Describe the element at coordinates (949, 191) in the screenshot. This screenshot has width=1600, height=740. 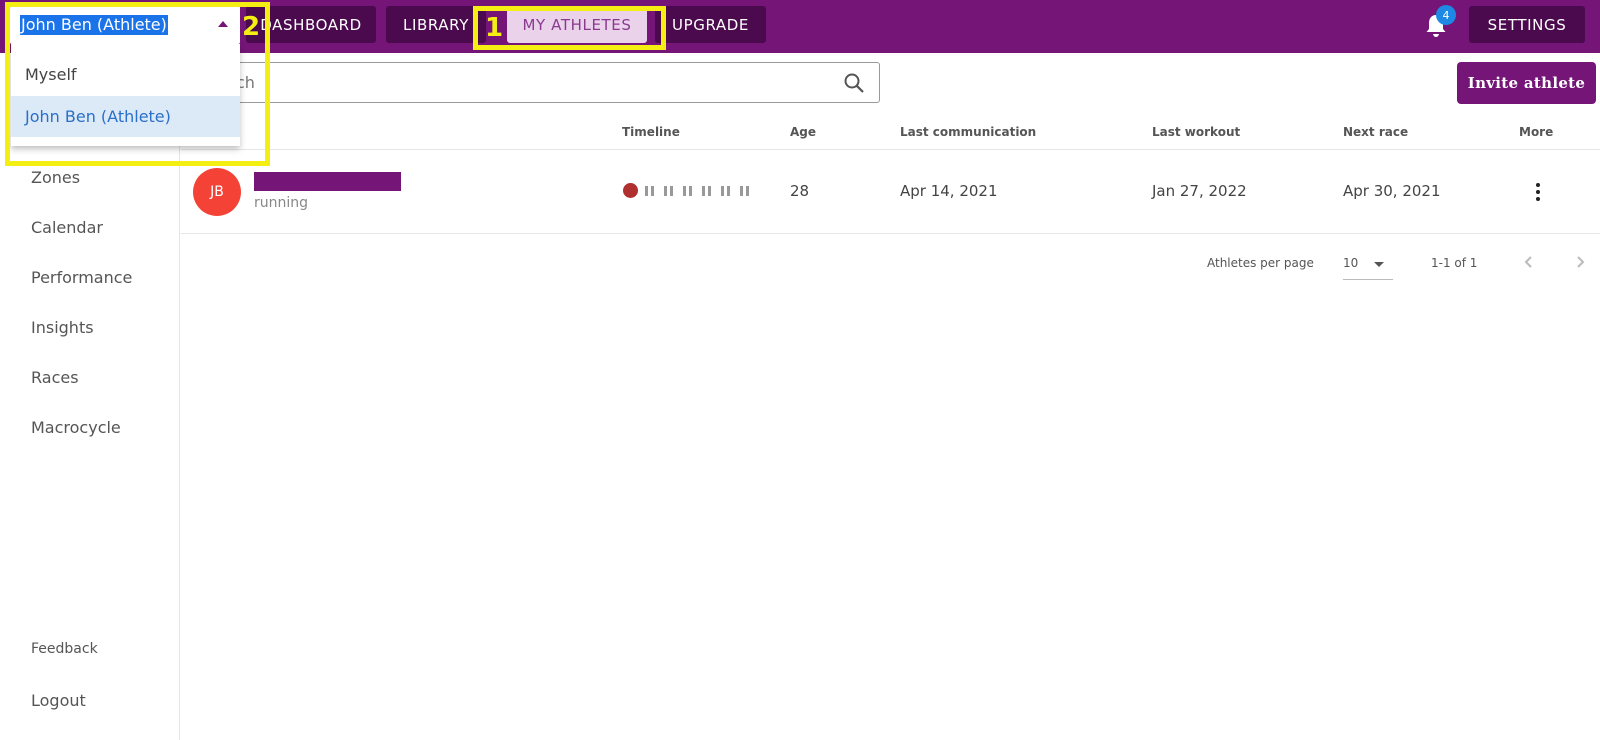
I see `athlete-last-communication: Apr 14, 2021` at that location.